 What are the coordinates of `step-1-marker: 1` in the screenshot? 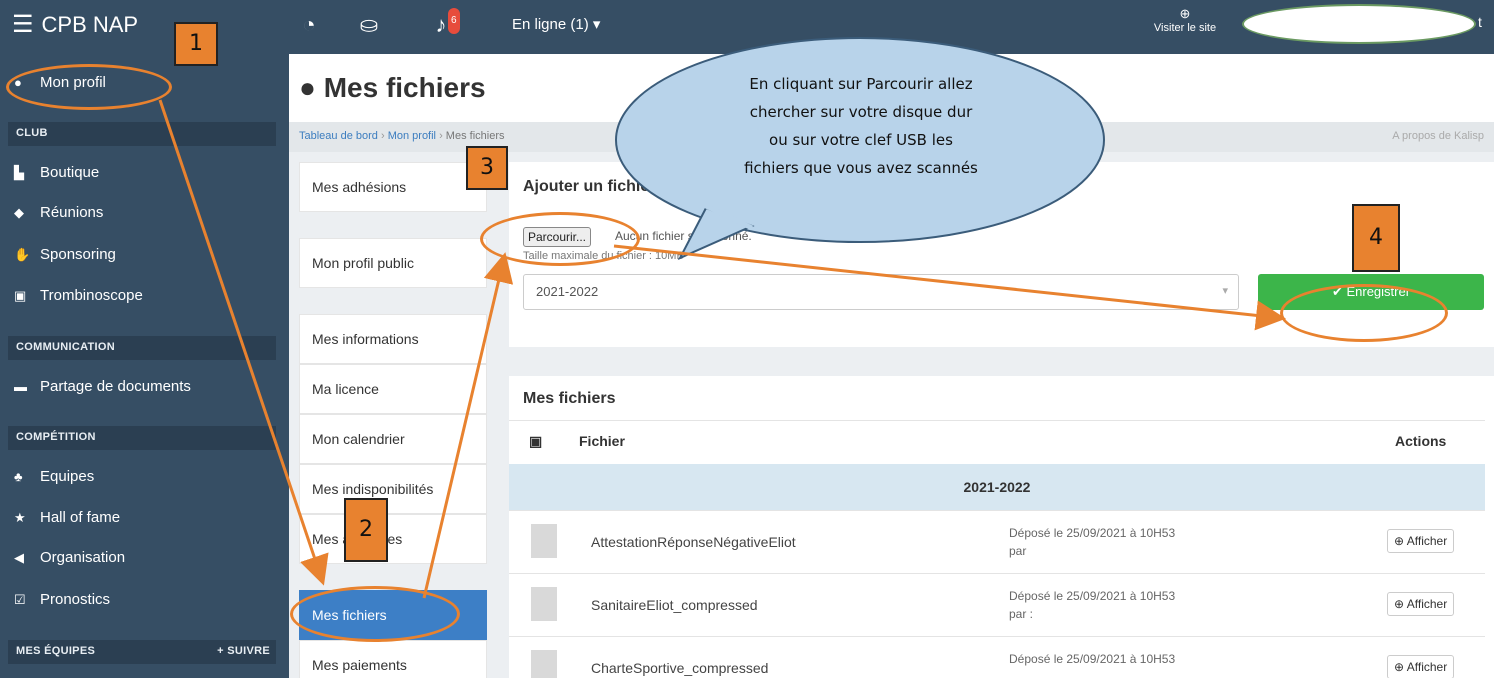 It's located at (196, 44).